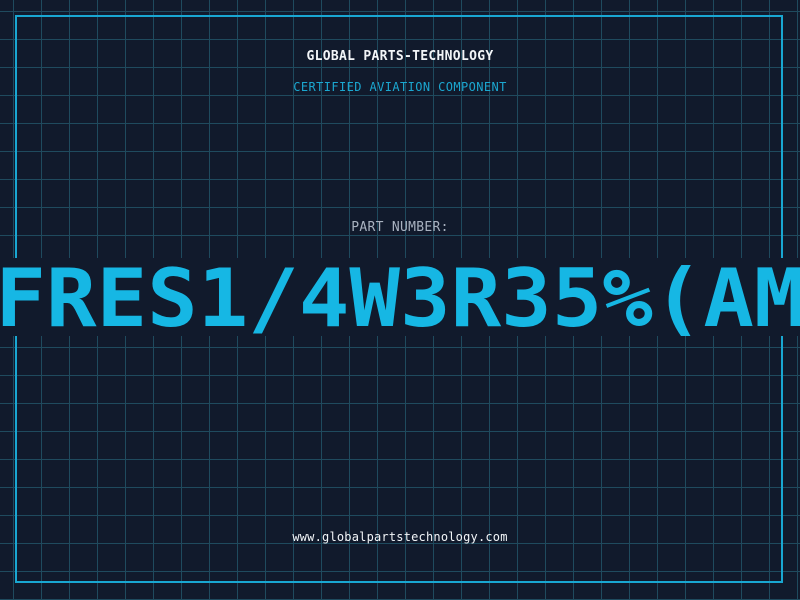  I want to click on part-number-value: /FRES1/4W3R35%(AMM, so click(400, 297).